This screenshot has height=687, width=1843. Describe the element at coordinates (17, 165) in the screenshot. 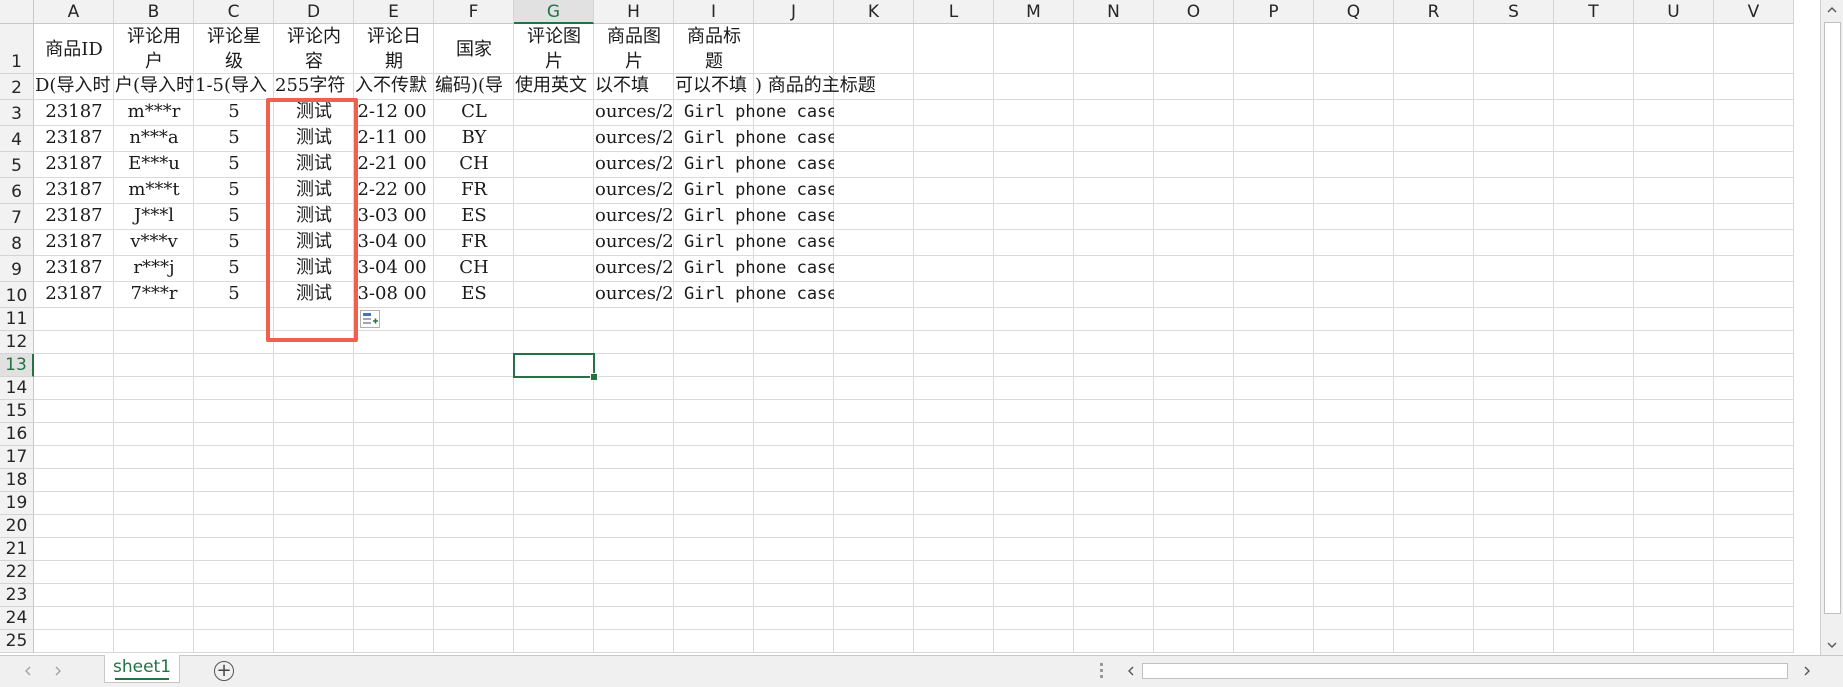

I see `row-header-5: 5` at that location.